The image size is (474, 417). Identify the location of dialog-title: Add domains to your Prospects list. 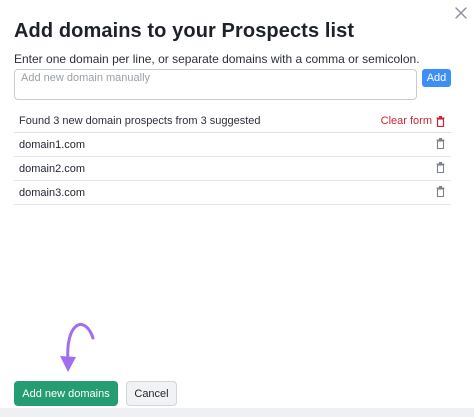
(184, 31).